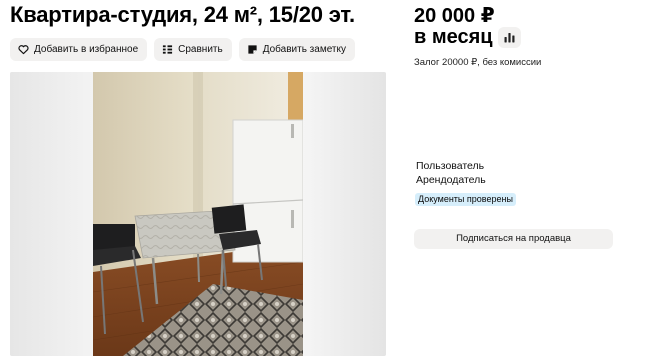  What do you see at coordinates (451, 180) in the screenshot?
I see `seller-role: Арендодатель` at bounding box center [451, 180].